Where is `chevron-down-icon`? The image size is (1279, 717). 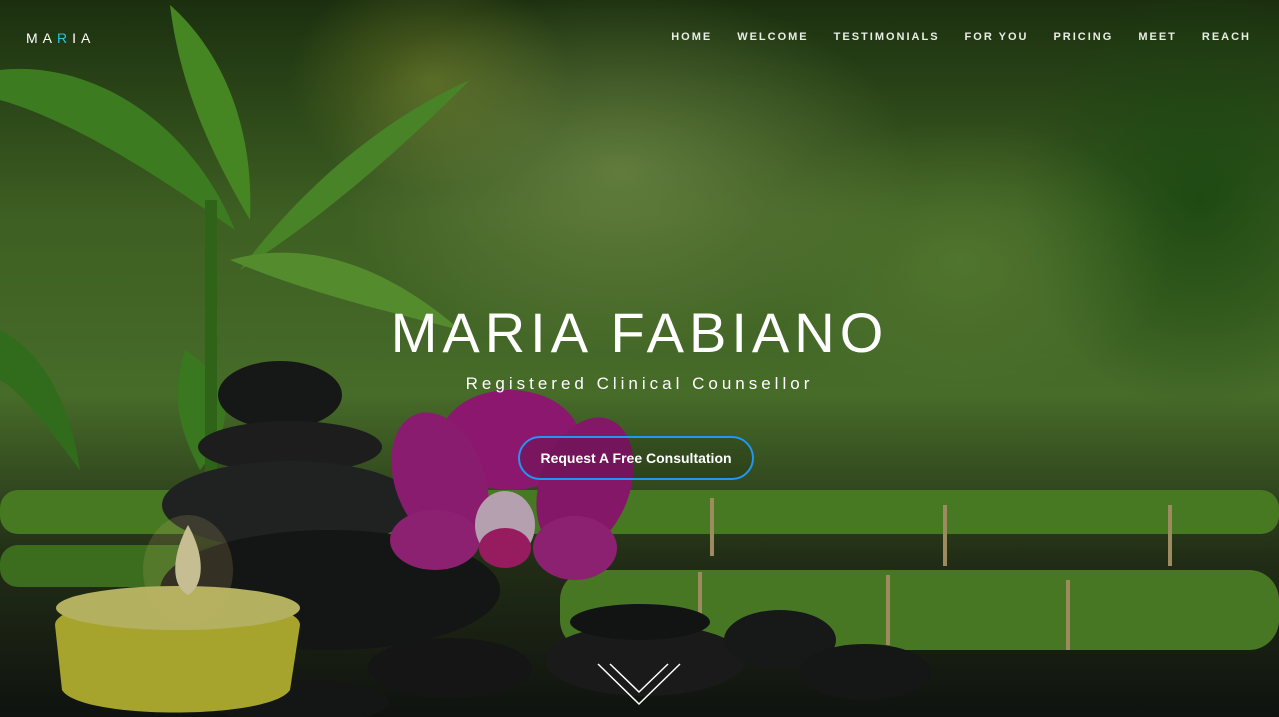 chevron-down-icon is located at coordinates (639, 684).